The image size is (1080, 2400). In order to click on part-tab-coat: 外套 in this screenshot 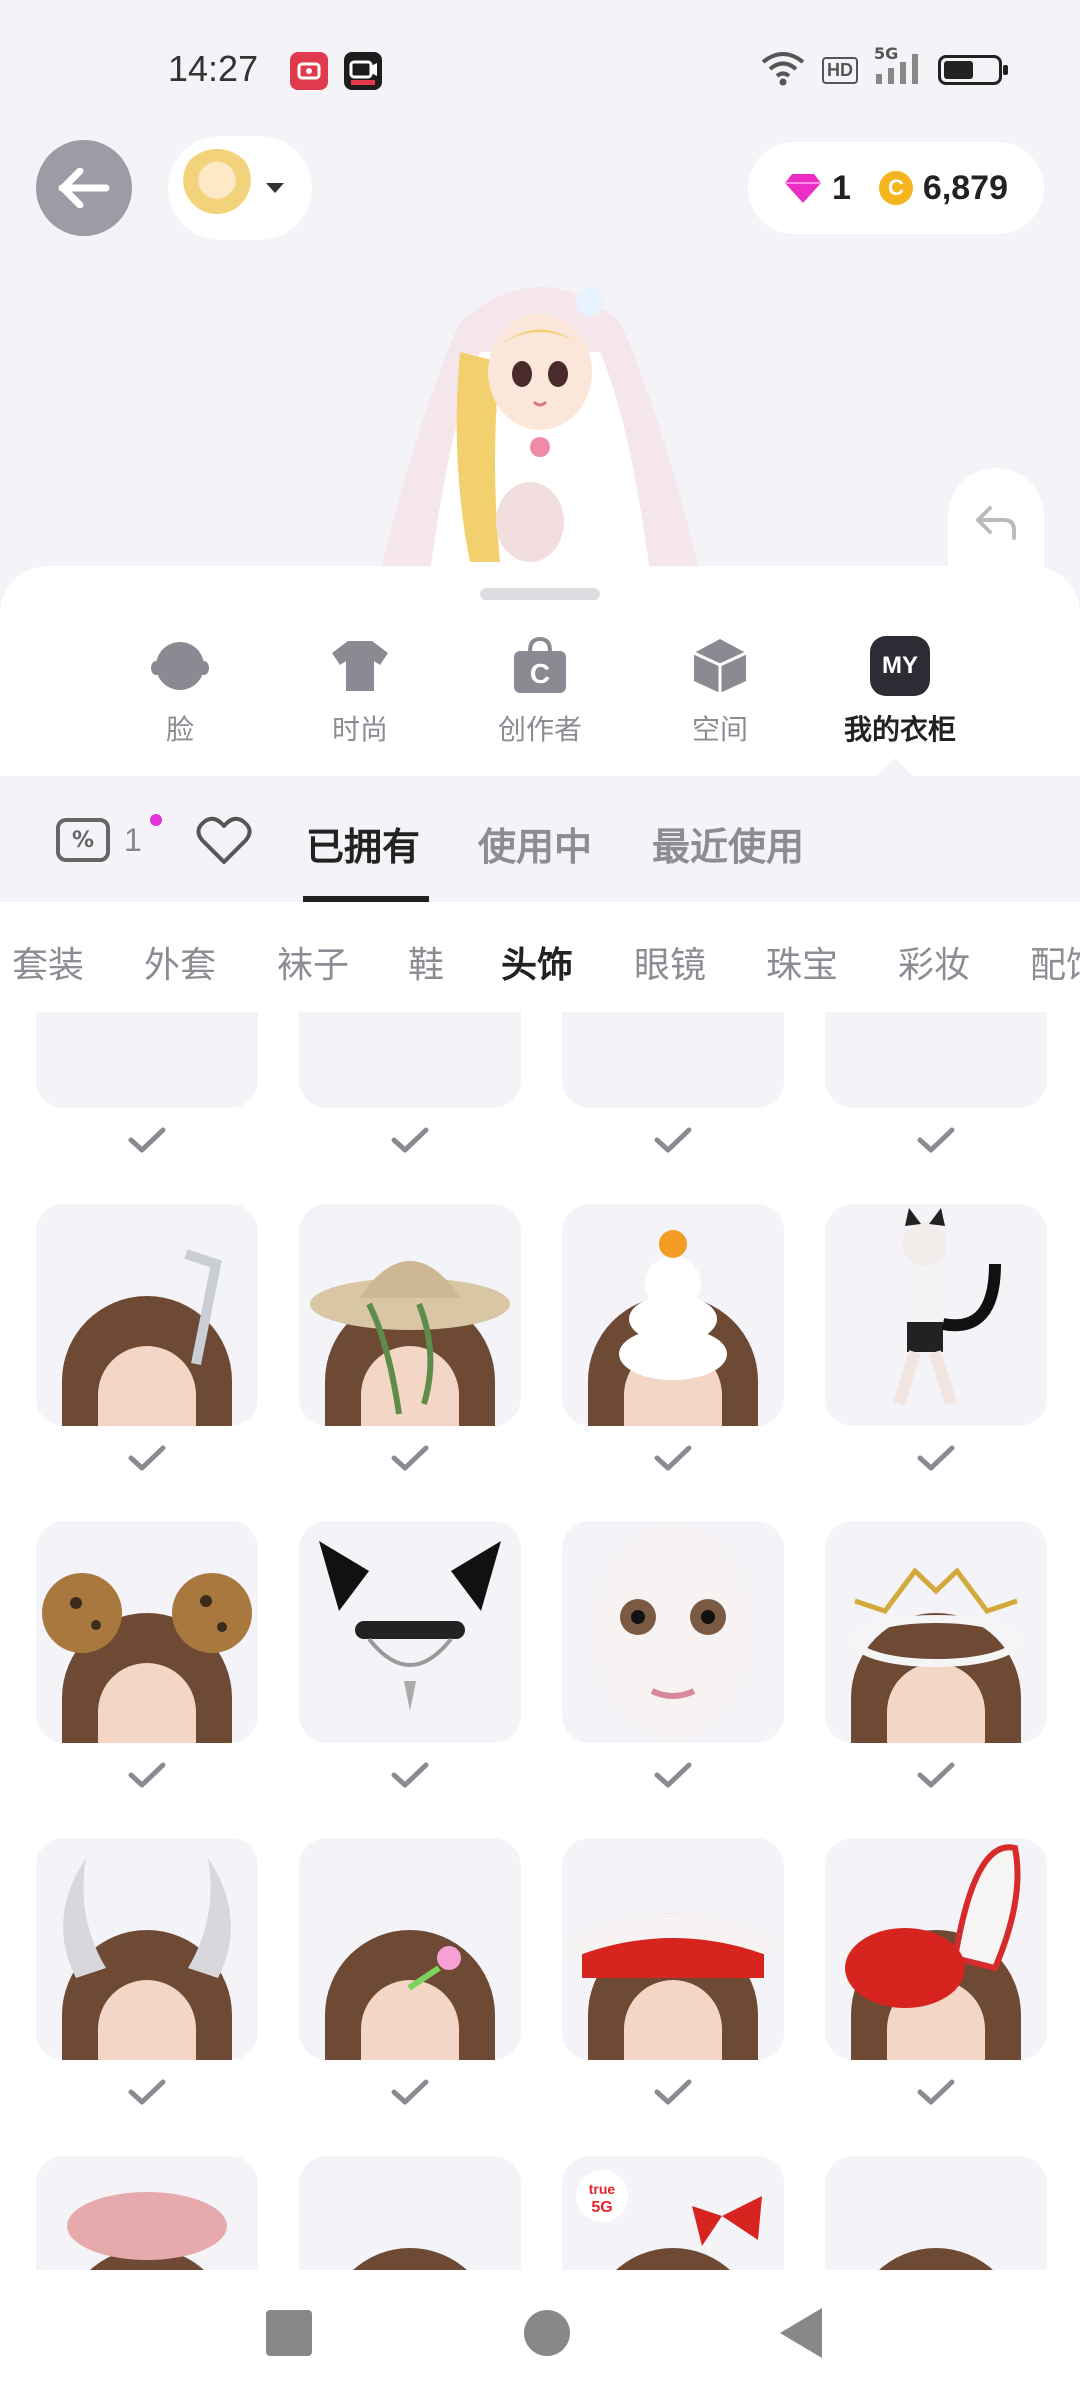, I will do `click(180, 962)`.